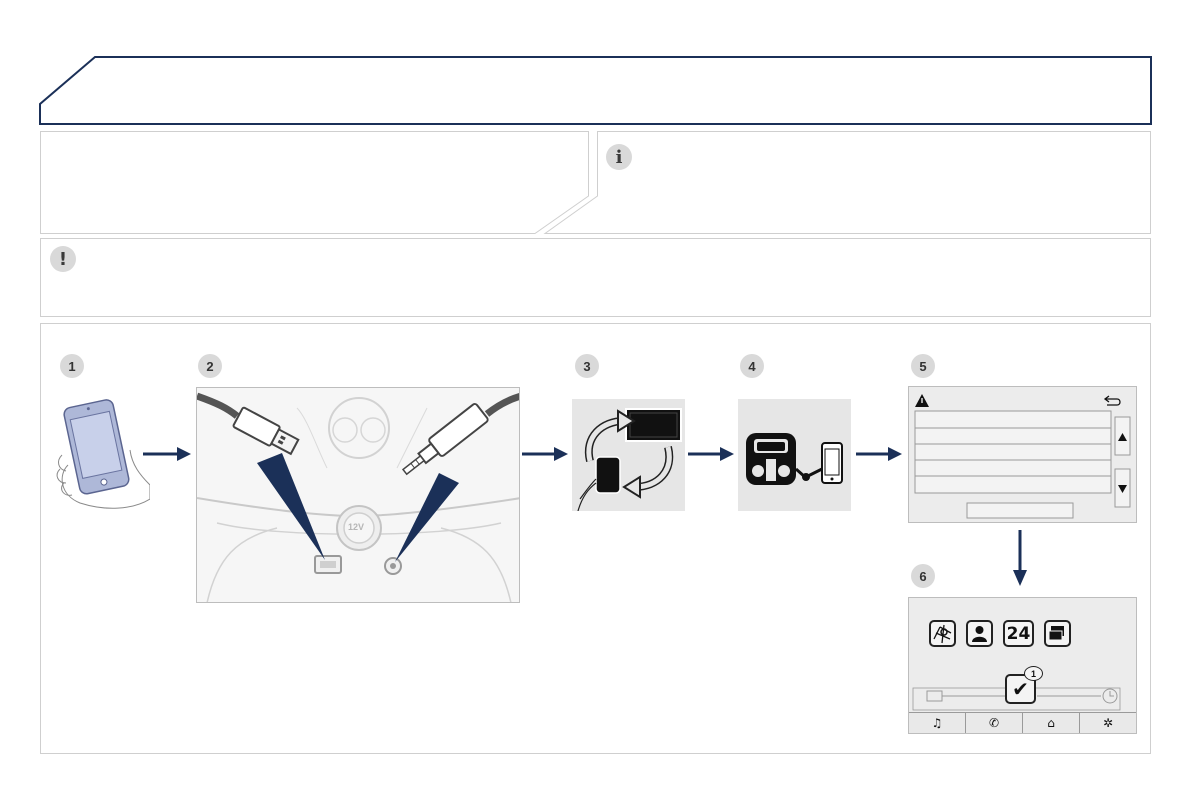  Describe the element at coordinates (923, 366) in the screenshot. I see `step-5-badge: 5` at that location.